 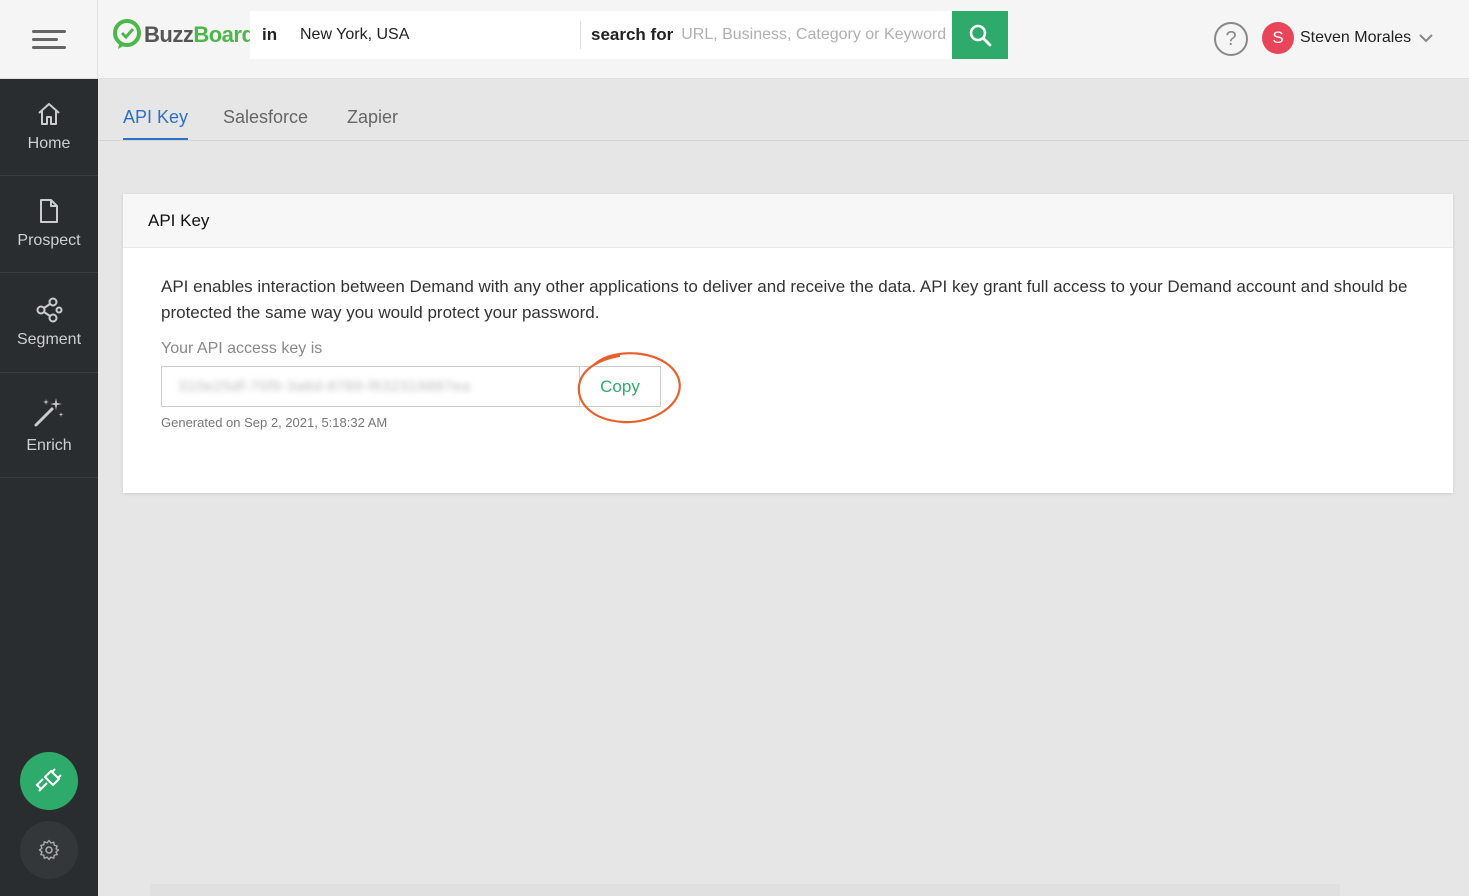 I want to click on search-input, so click(x=816, y=35).